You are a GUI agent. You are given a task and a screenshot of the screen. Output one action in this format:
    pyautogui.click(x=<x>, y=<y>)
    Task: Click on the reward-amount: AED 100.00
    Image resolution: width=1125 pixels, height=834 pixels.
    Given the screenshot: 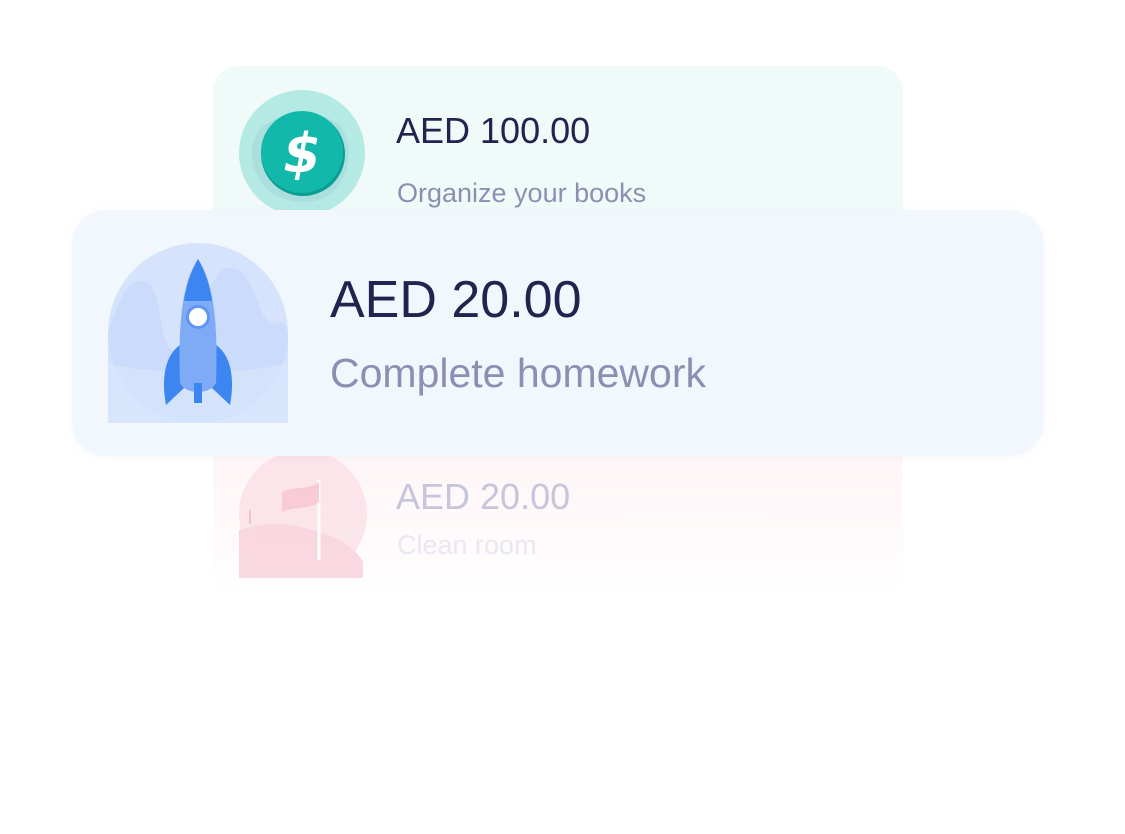 What is the action you would take?
    pyautogui.click(x=493, y=130)
    